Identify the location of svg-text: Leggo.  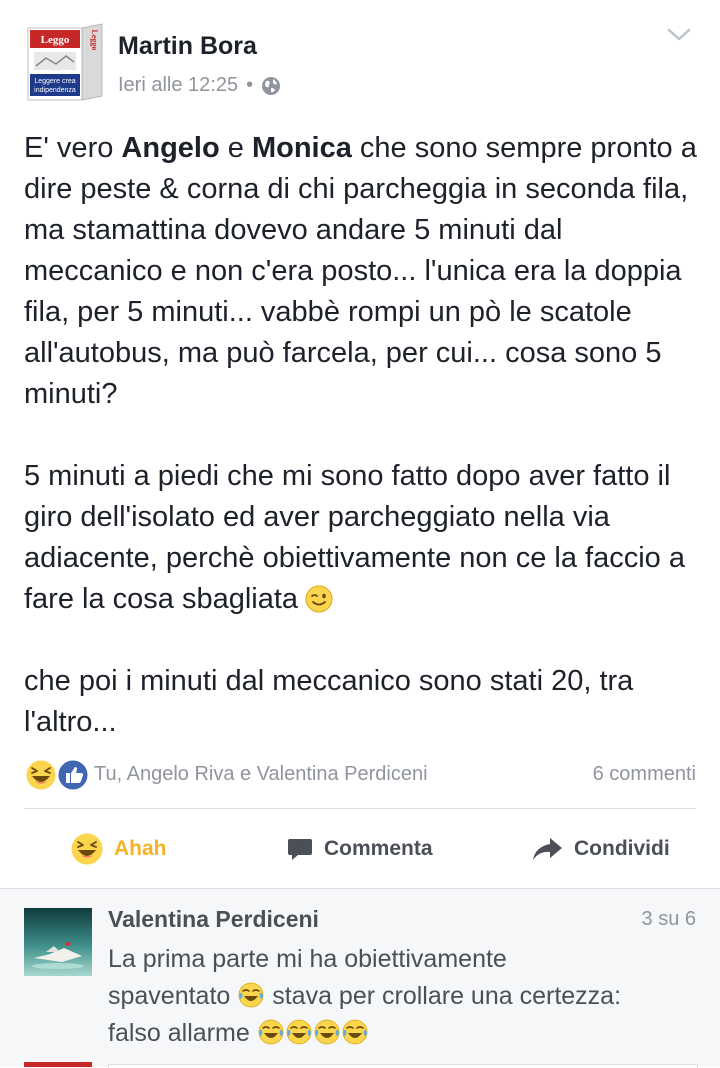
(94, 40).